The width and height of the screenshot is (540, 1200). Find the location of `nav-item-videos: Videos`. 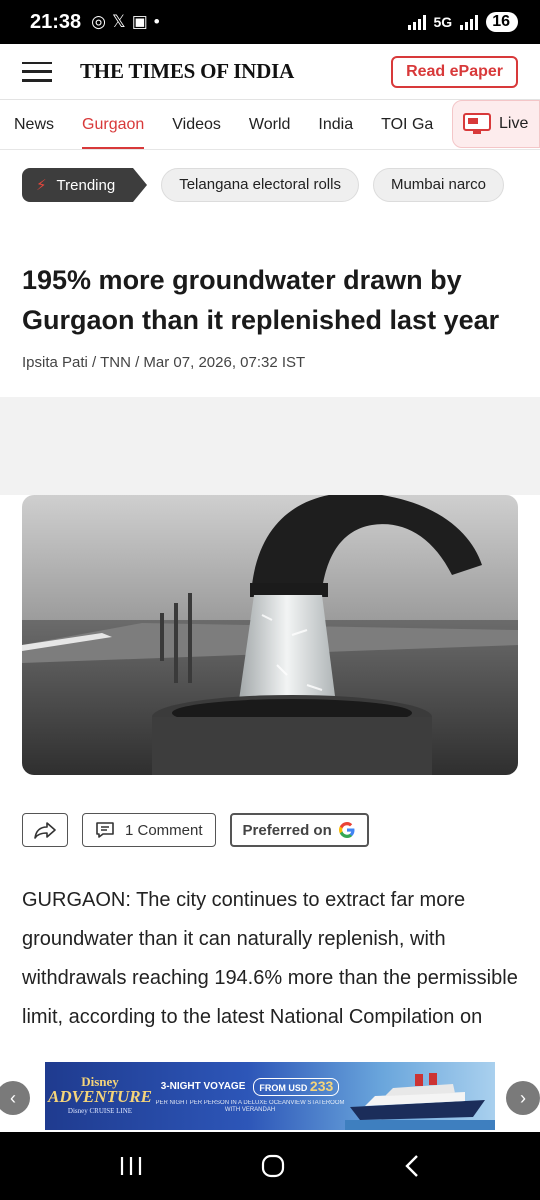

nav-item-videos: Videos is located at coordinates (196, 124).